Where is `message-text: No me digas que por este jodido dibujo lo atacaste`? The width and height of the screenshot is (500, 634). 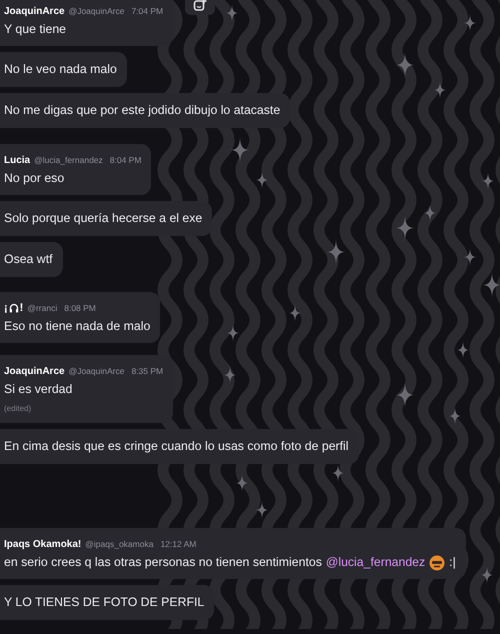
message-text: No me digas que por este jodido dibujo lo atacaste is located at coordinates (142, 110).